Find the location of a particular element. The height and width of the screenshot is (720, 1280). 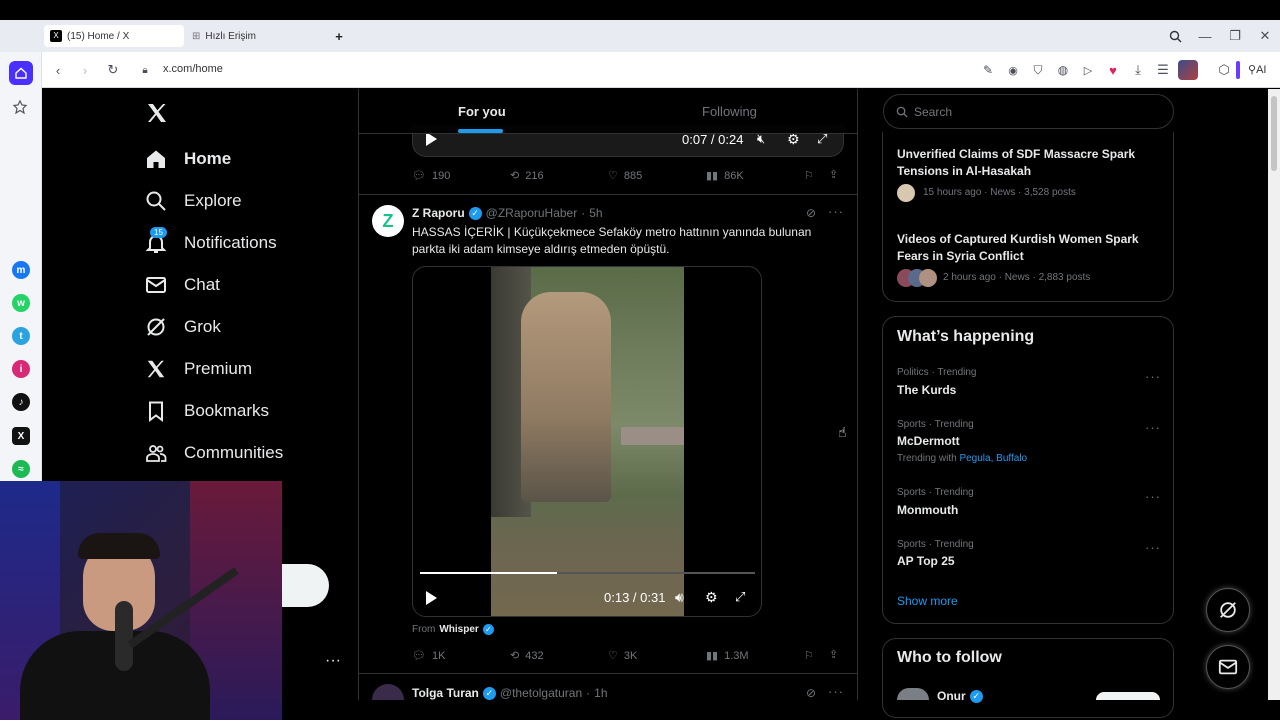

nav-label: Chat is located at coordinates (202, 284).